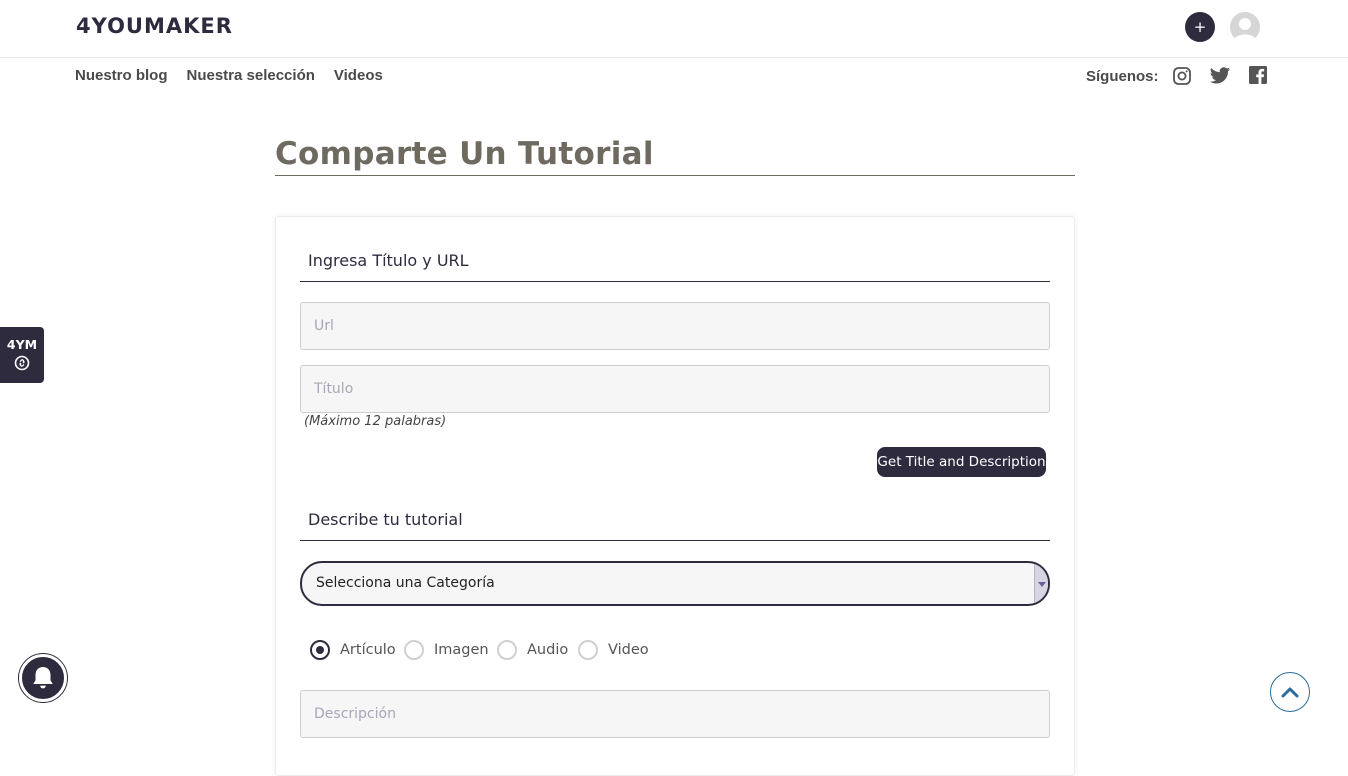  I want to click on radio-articulo: Artículo, so click(353, 650).